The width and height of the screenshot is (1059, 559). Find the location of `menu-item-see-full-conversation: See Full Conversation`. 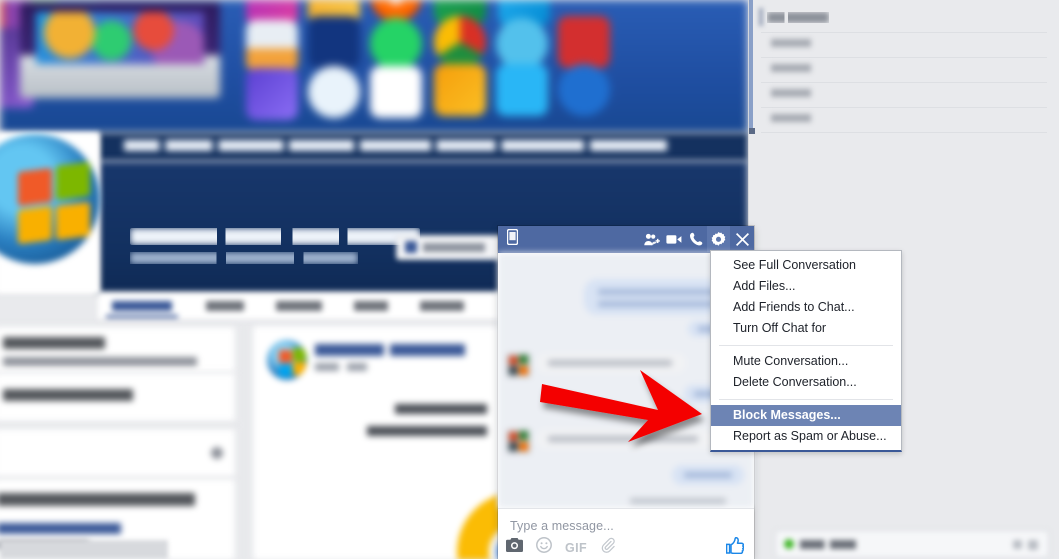

menu-item-see-full-conversation: See Full Conversation is located at coordinates (806, 265).